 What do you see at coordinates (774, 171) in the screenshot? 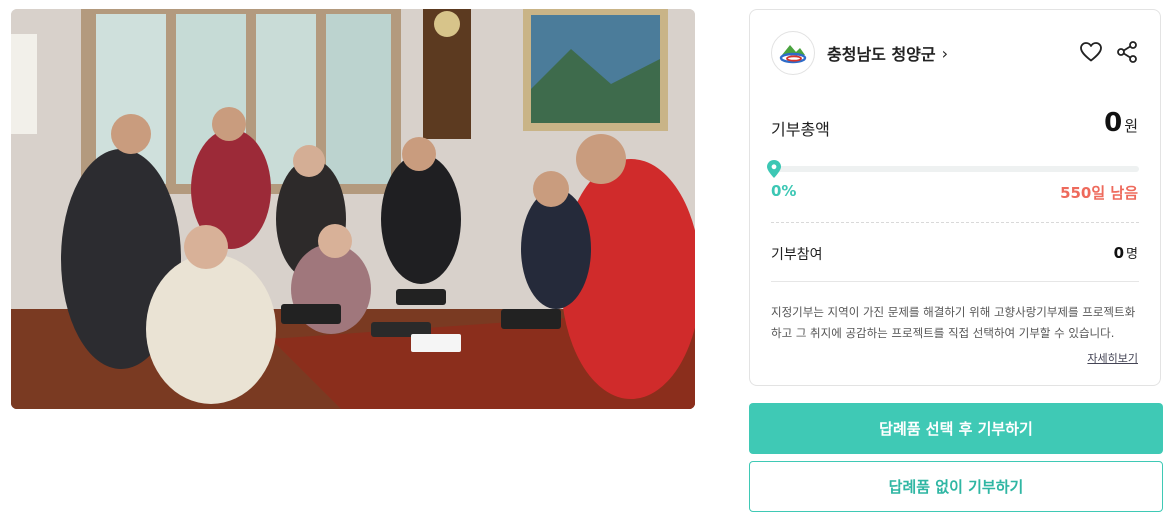
I see `progress-pin-icon` at bounding box center [774, 171].